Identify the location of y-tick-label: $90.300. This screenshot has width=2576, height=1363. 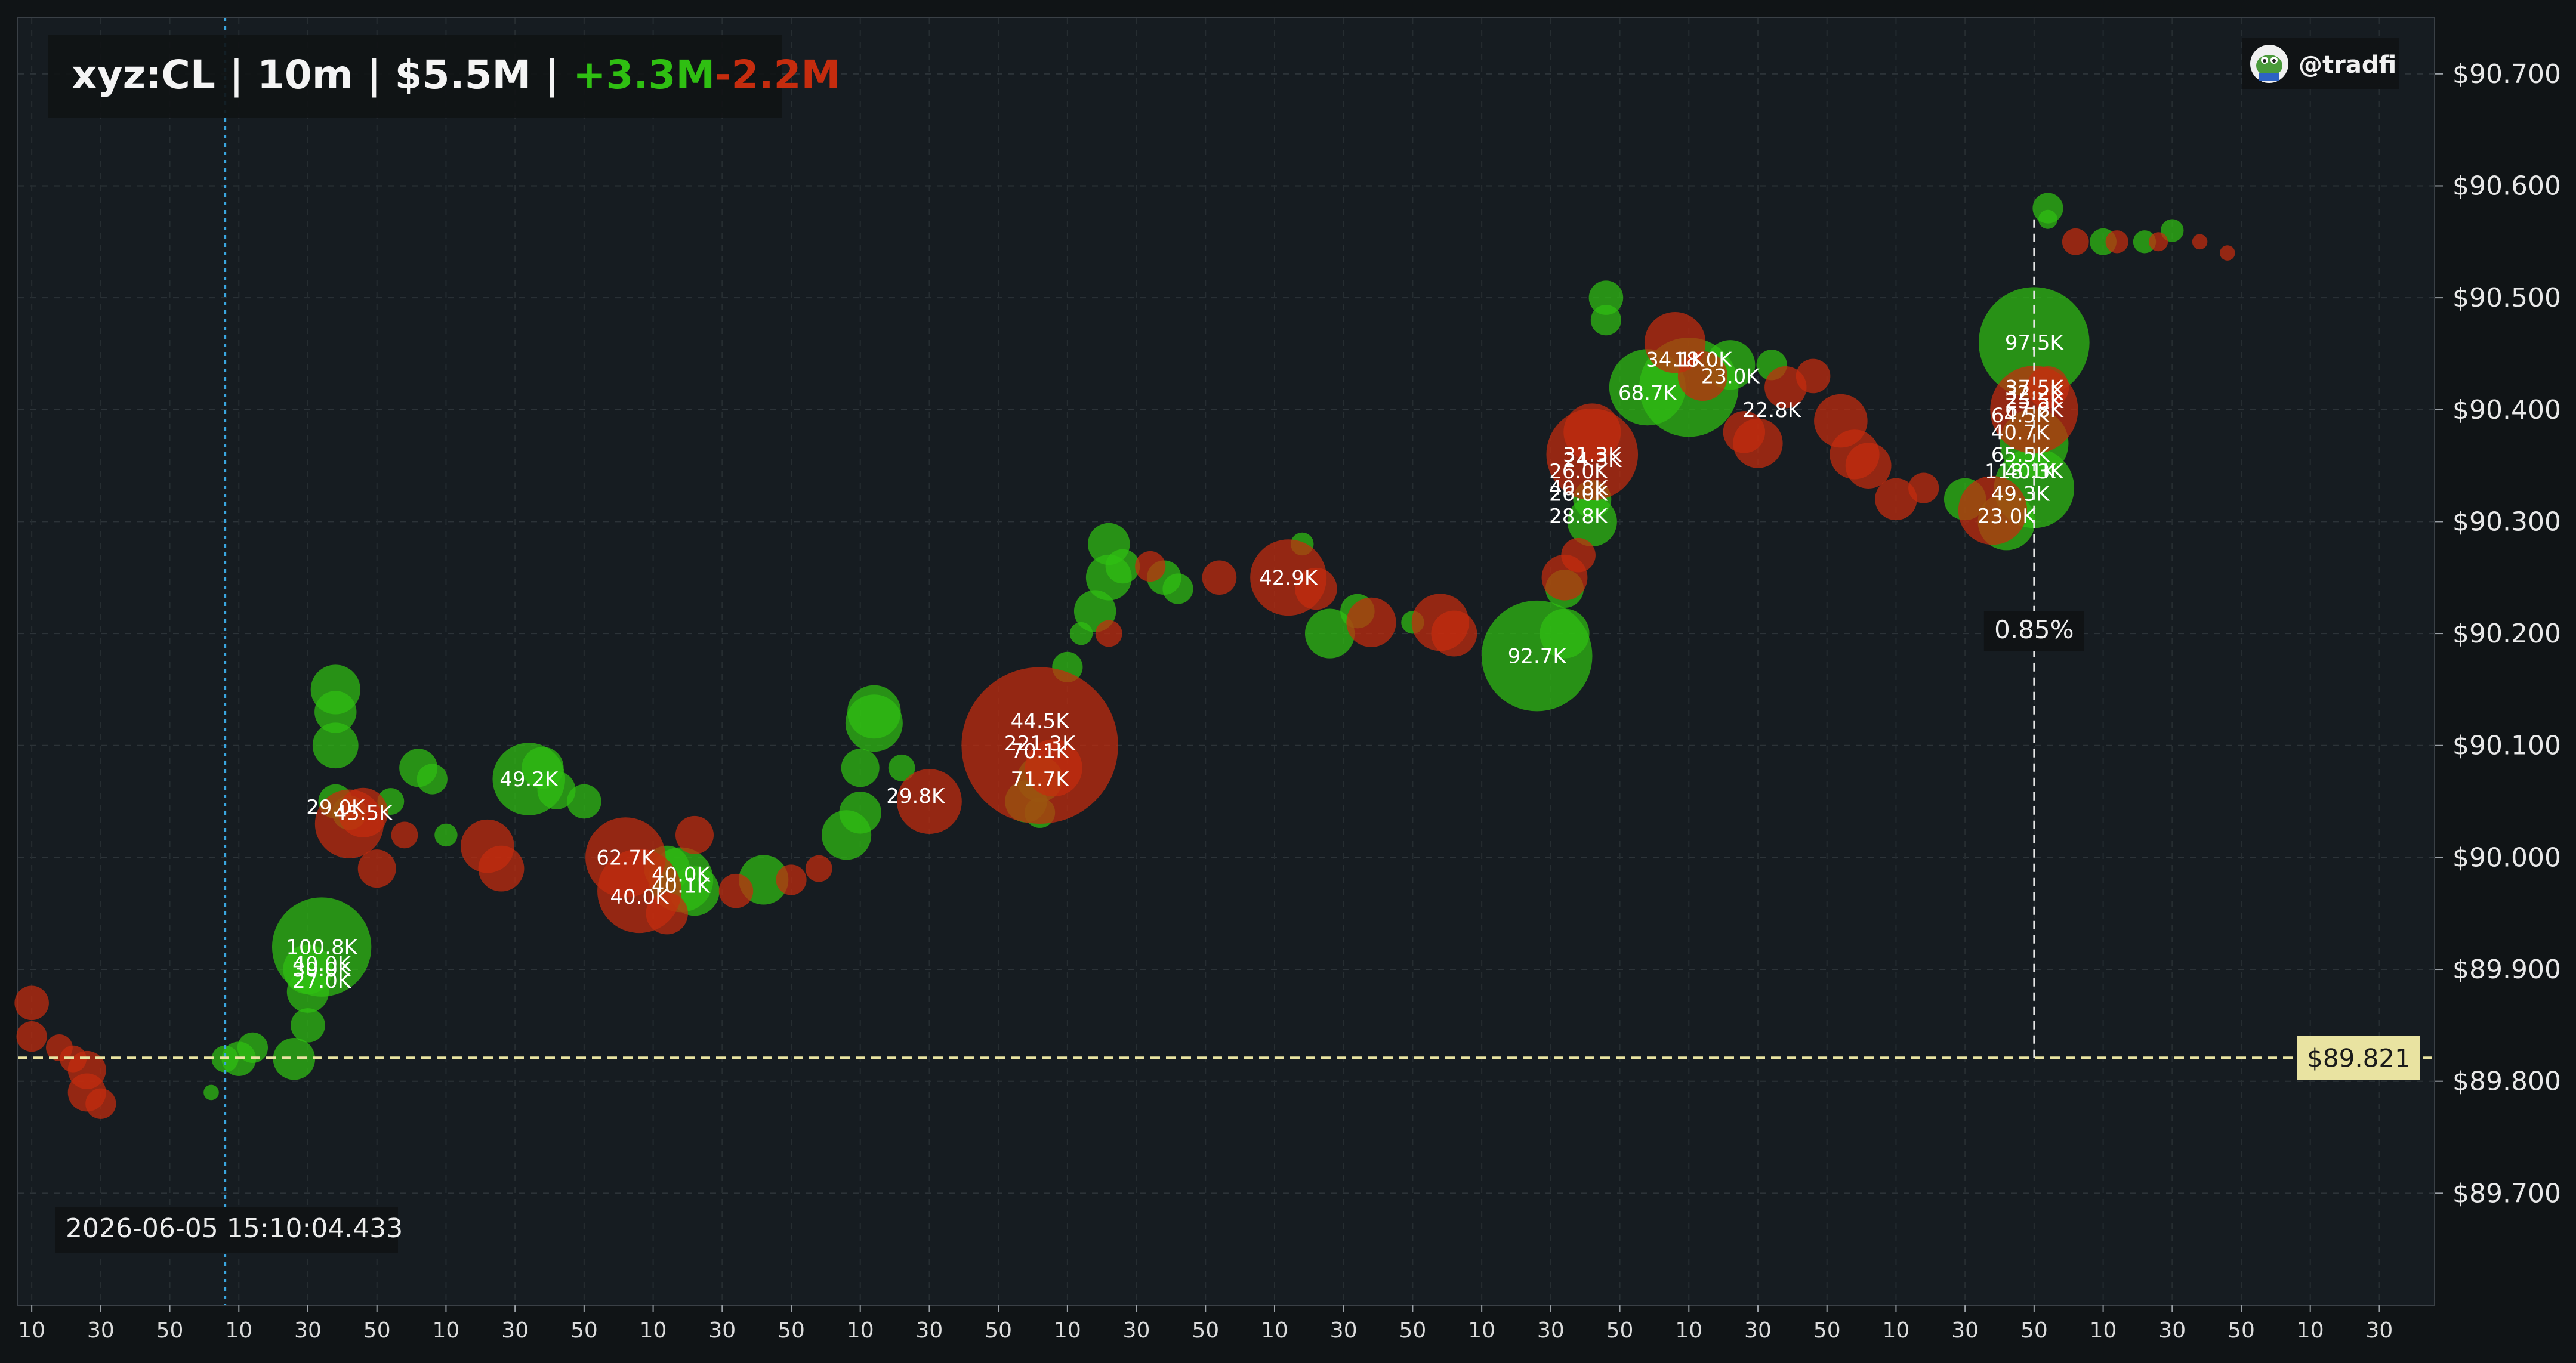
(2507, 521).